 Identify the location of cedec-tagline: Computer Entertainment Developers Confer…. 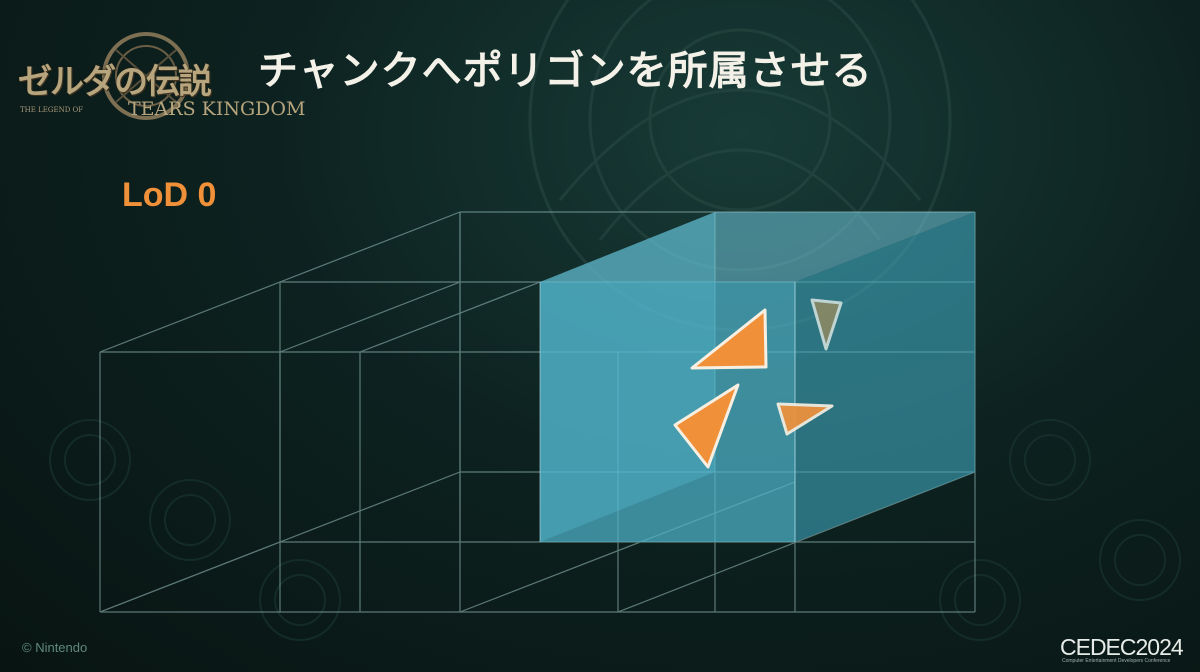
(1116, 661).